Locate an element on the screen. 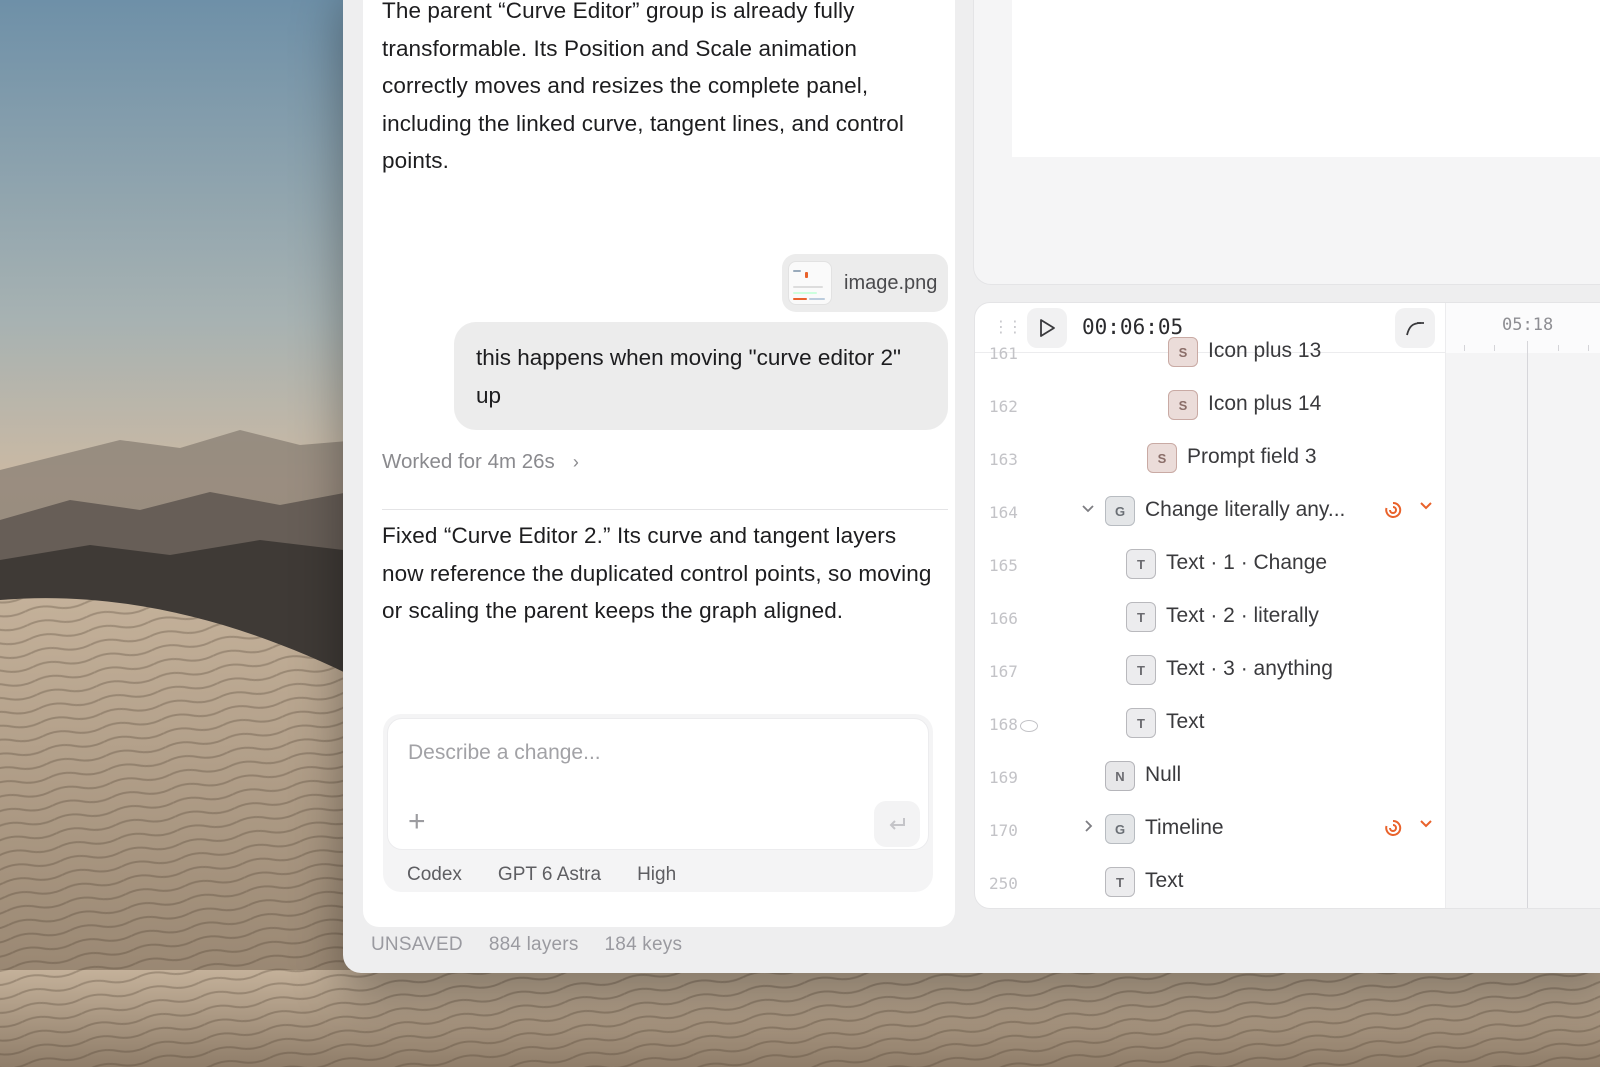  preview-canvas is located at coordinates (1306, 78).